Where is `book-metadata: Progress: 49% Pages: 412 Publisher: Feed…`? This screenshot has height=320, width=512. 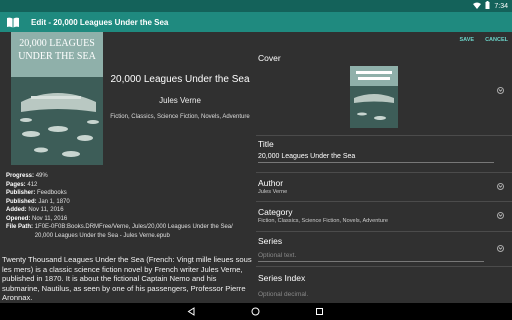
book-metadata: Progress: 49% Pages: 412 Publisher: Feed… is located at coordinates (129, 206).